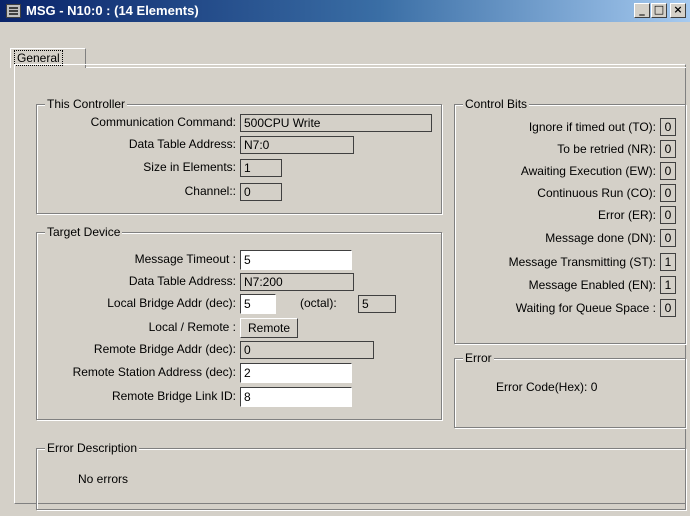  What do you see at coordinates (668, 215) in the screenshot?
I see `bit-er-value: 0` at bounding box center [668, 215].